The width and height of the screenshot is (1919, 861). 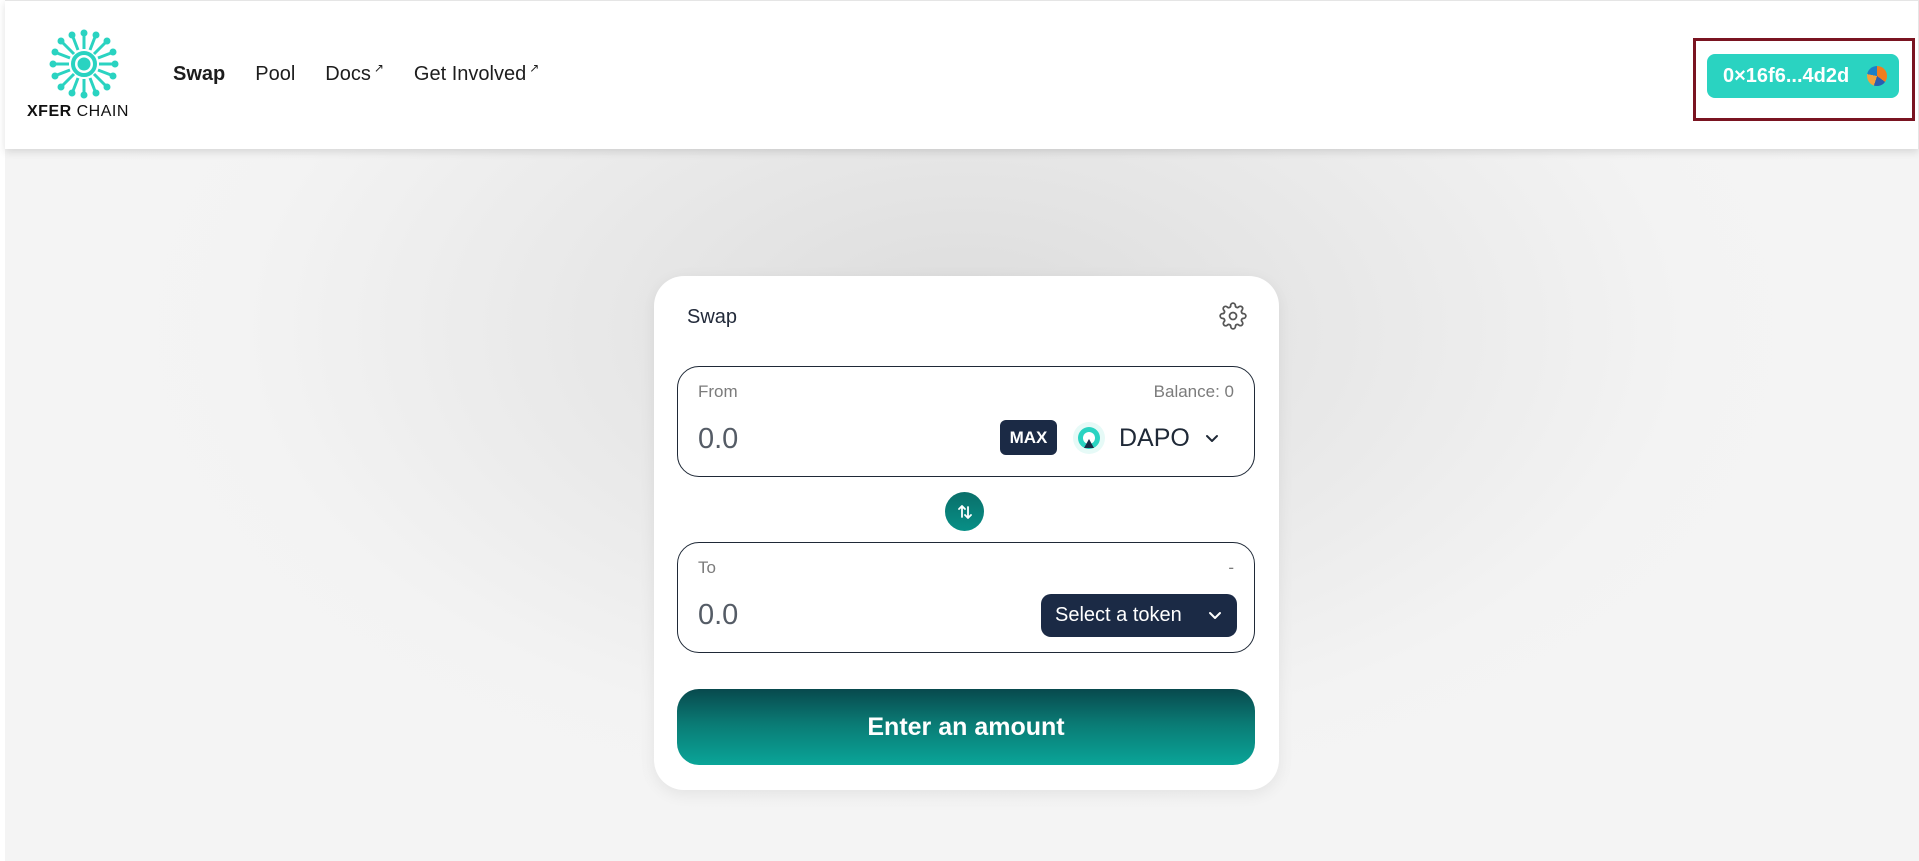 What do you see at coordinates (1877, 76) in the screenshot?
I see `wallet-avatar-icon` at bounding box center [1877, 76].